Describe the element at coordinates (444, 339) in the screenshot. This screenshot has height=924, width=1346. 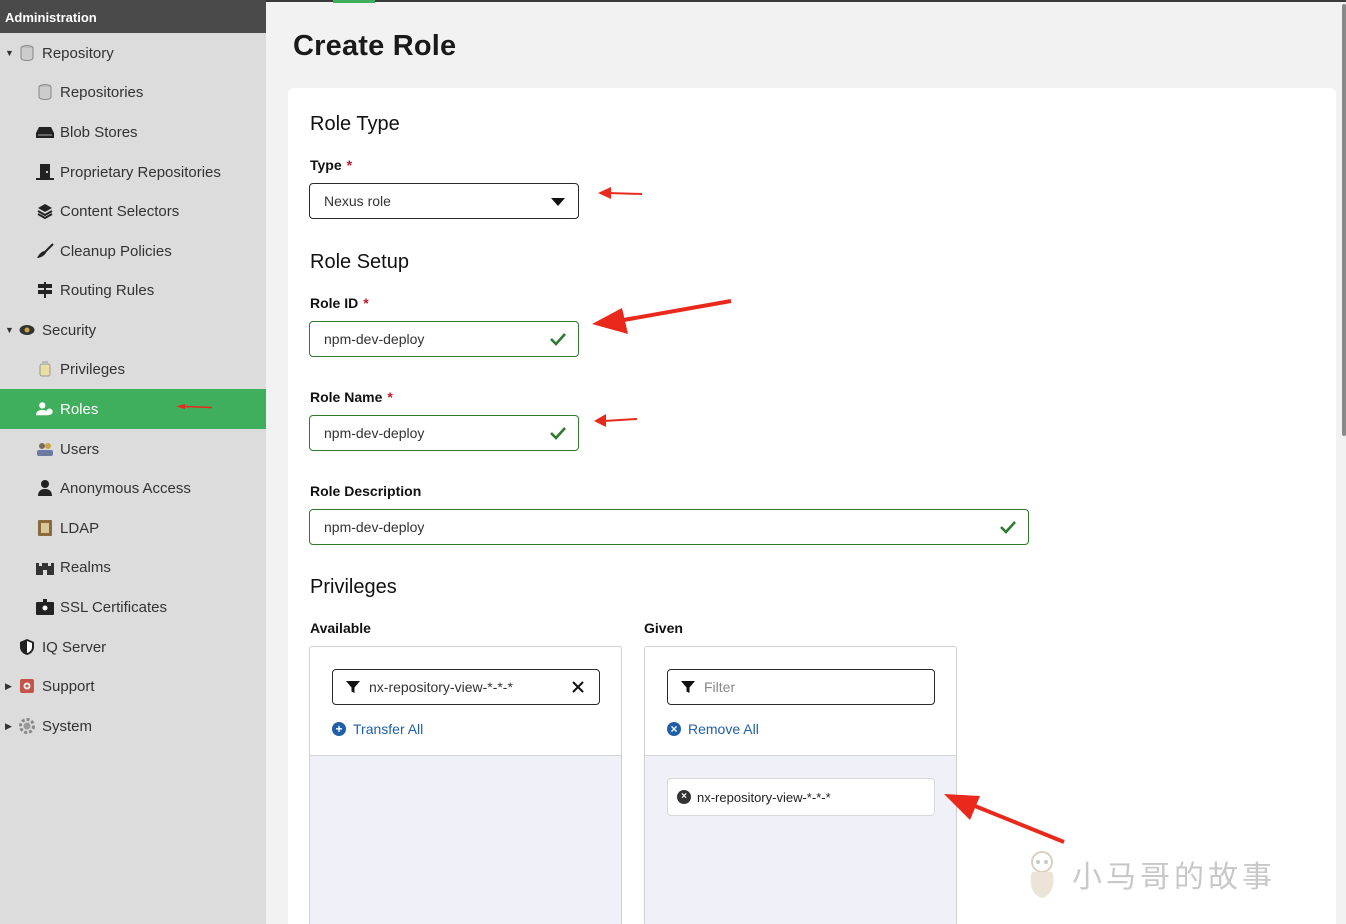
I see `role-id-input: npm-dev-deploy` at that location.